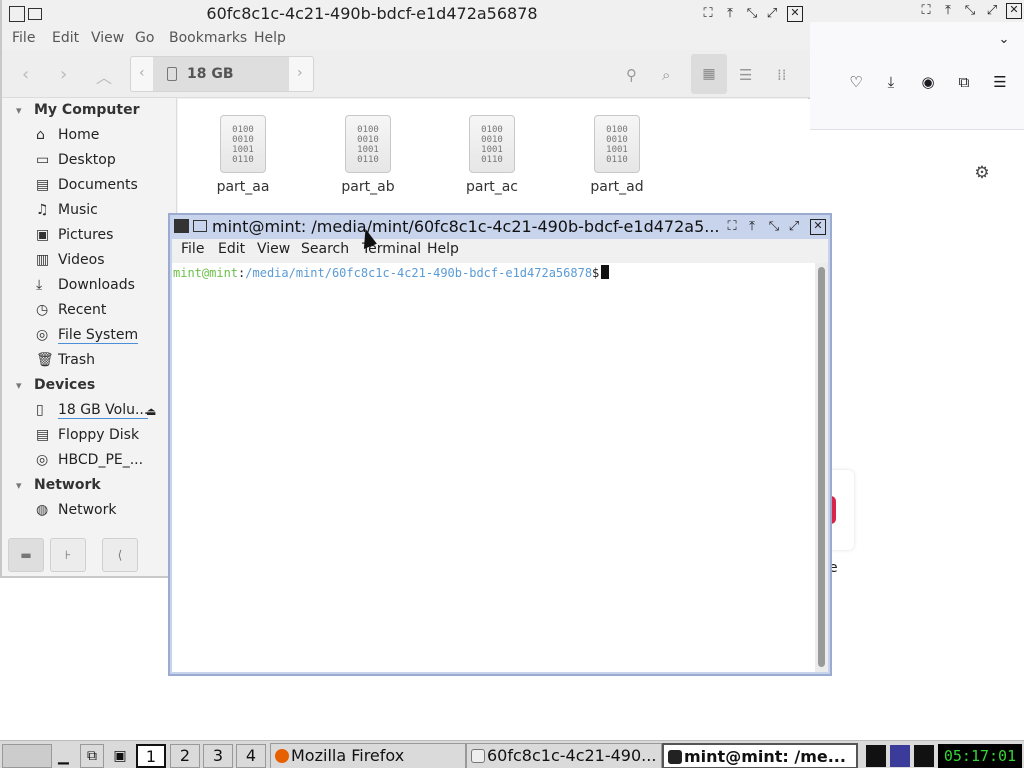 This screenshot has height=768, width=1024. What do you see at coordinates (106, 513) in the screenshot?
I see `sidebar-item-network: ◍ Network` at bounding box center [106, 513].